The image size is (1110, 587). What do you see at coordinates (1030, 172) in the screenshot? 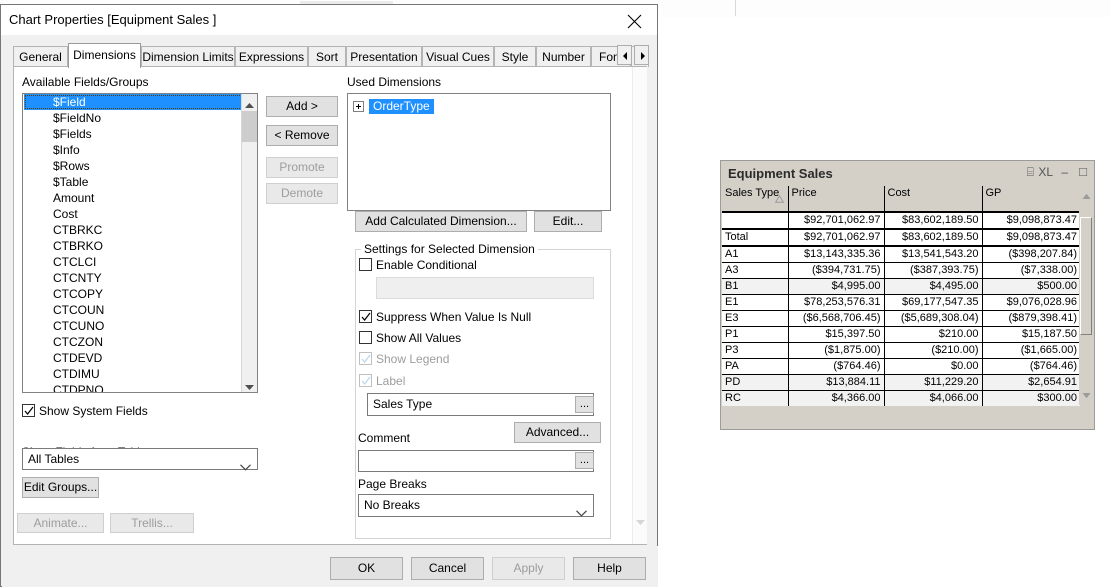
I see `print-icon: ⌸` at bounding box center [1030, 172].